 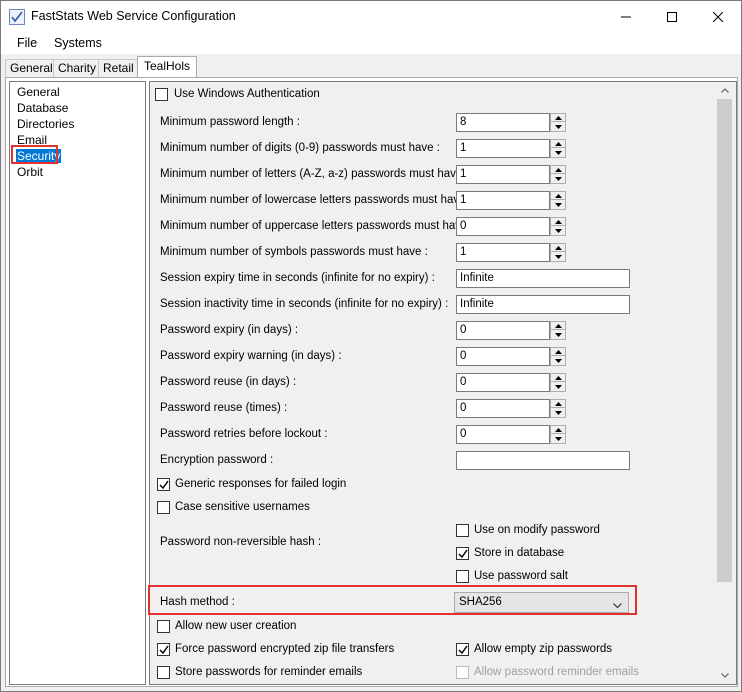 I want to click on allow-empty-zip-label: Allow empty zip passwords, so click(x=543, y=649).